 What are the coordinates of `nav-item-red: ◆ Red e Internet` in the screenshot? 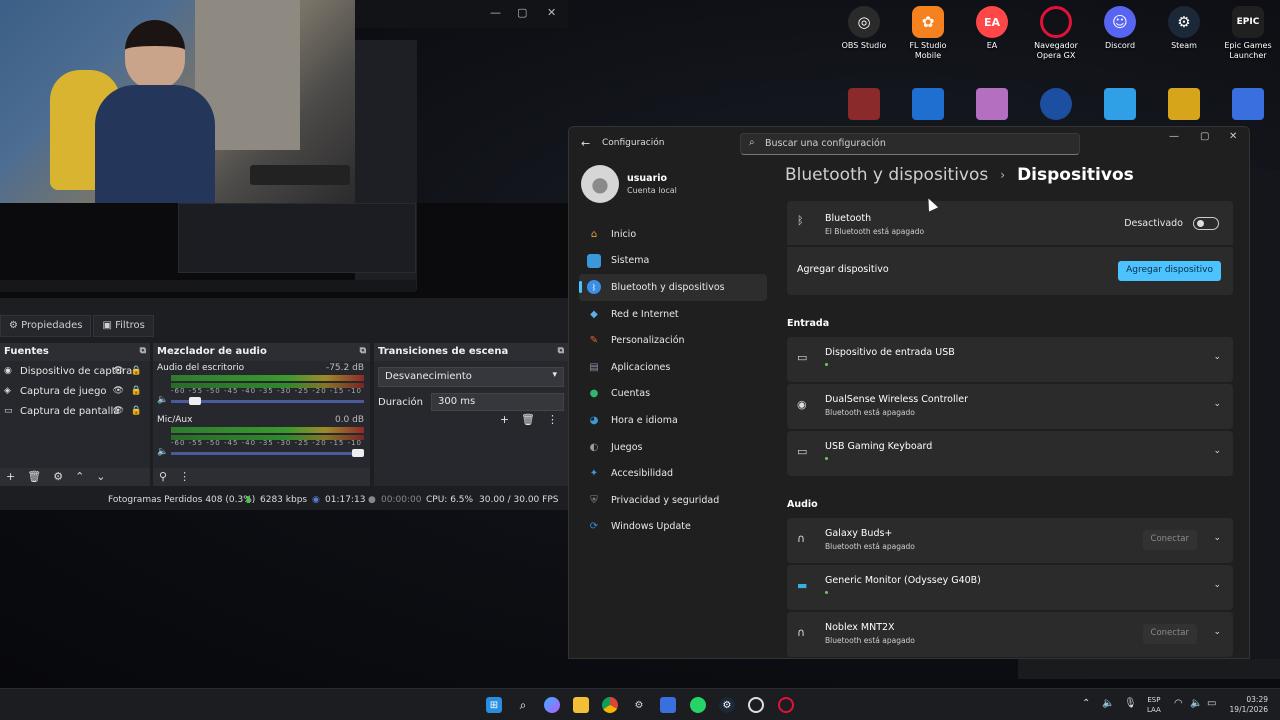 It's located at (673, 314).